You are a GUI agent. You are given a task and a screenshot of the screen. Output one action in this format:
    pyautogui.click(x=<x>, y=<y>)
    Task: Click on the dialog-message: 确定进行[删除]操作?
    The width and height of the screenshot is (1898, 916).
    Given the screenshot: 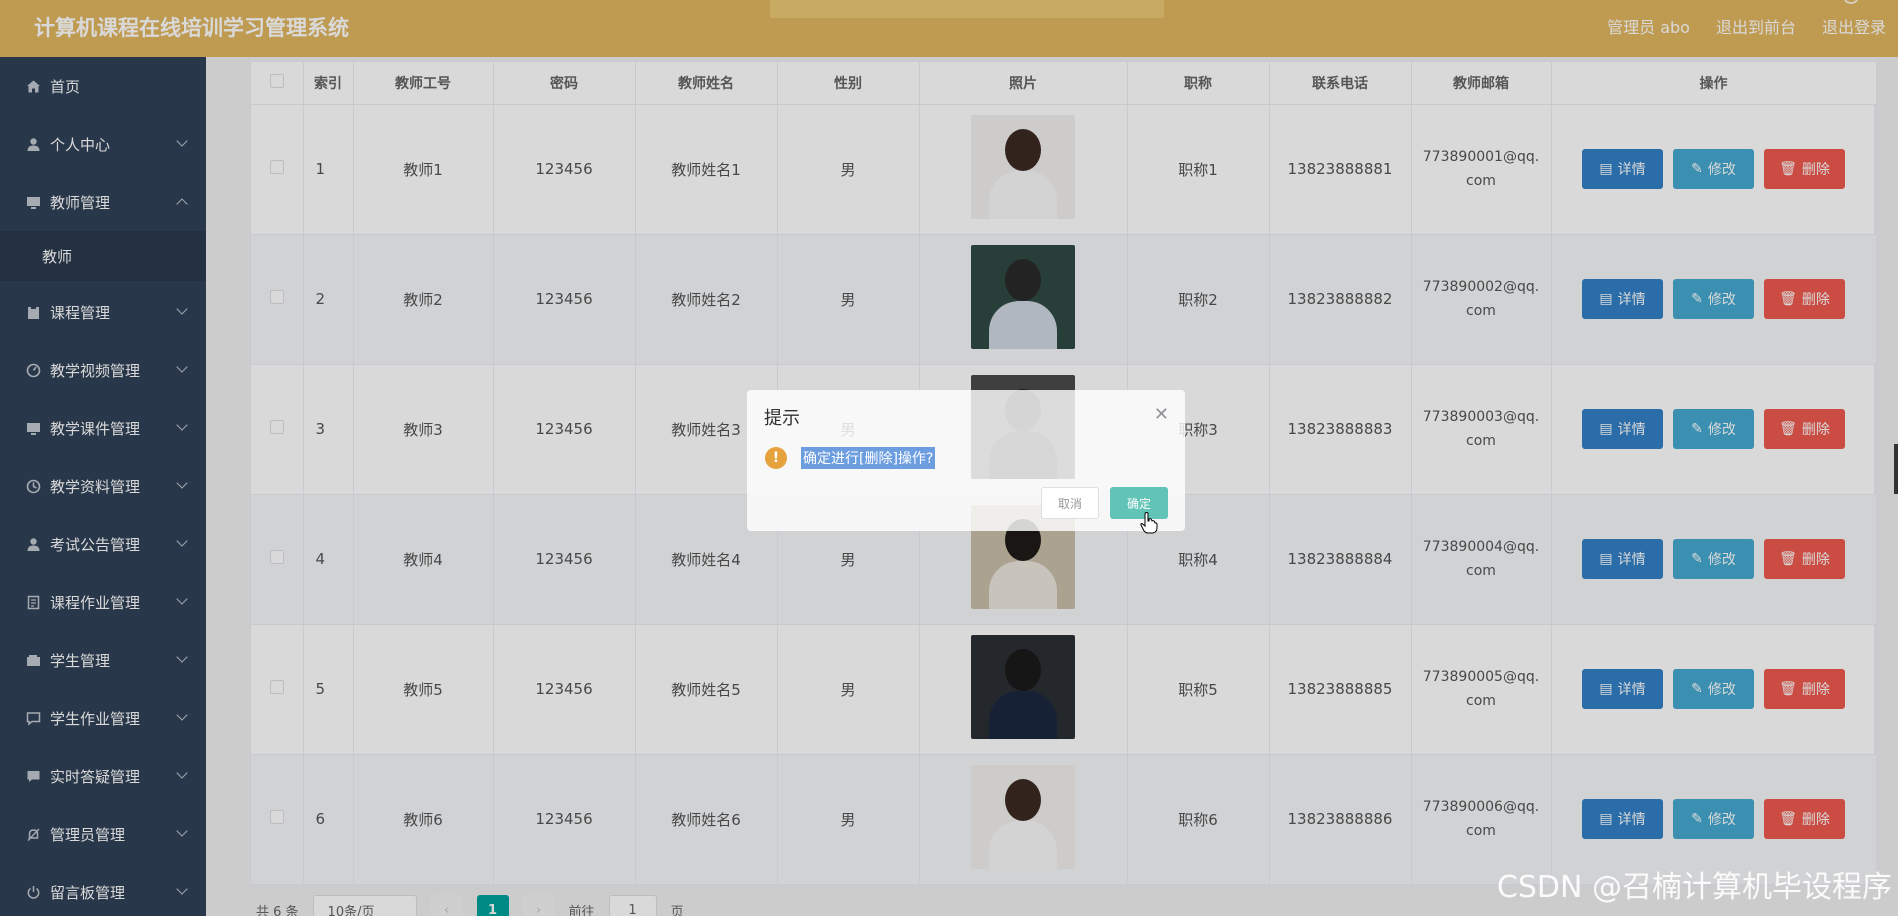 What is the action you would take?
    pyautogui.click(x=868, y=458)
    